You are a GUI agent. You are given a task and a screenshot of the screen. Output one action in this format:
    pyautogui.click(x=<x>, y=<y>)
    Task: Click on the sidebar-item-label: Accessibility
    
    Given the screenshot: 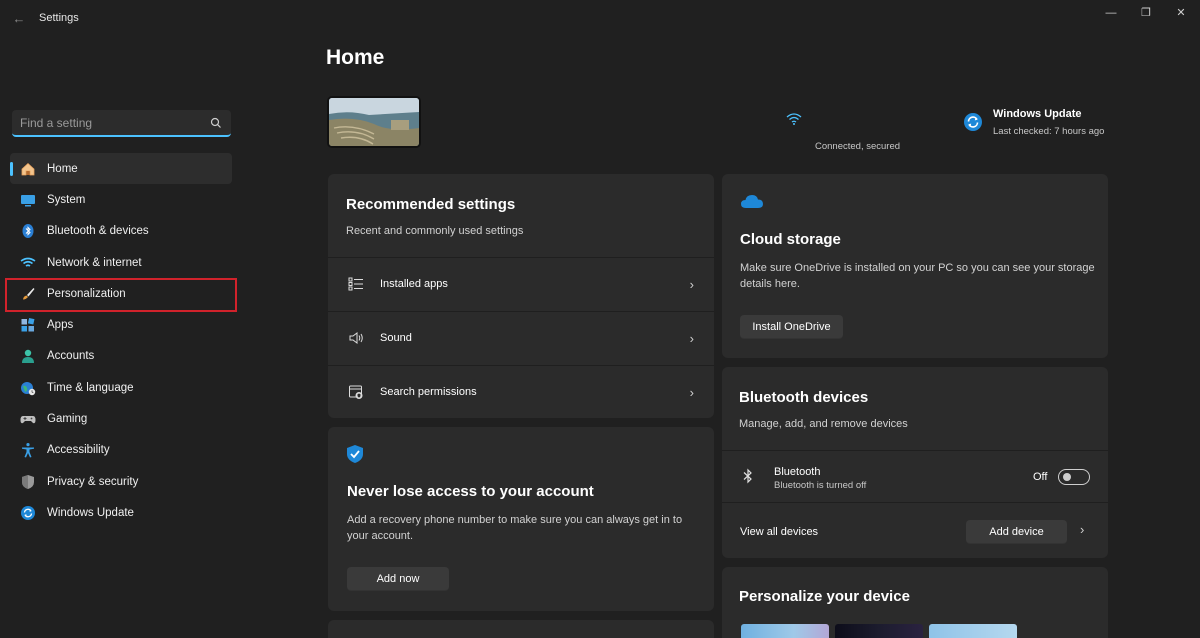 What is the action you would take?
    pyautogui.click(x=78, y=450)
    